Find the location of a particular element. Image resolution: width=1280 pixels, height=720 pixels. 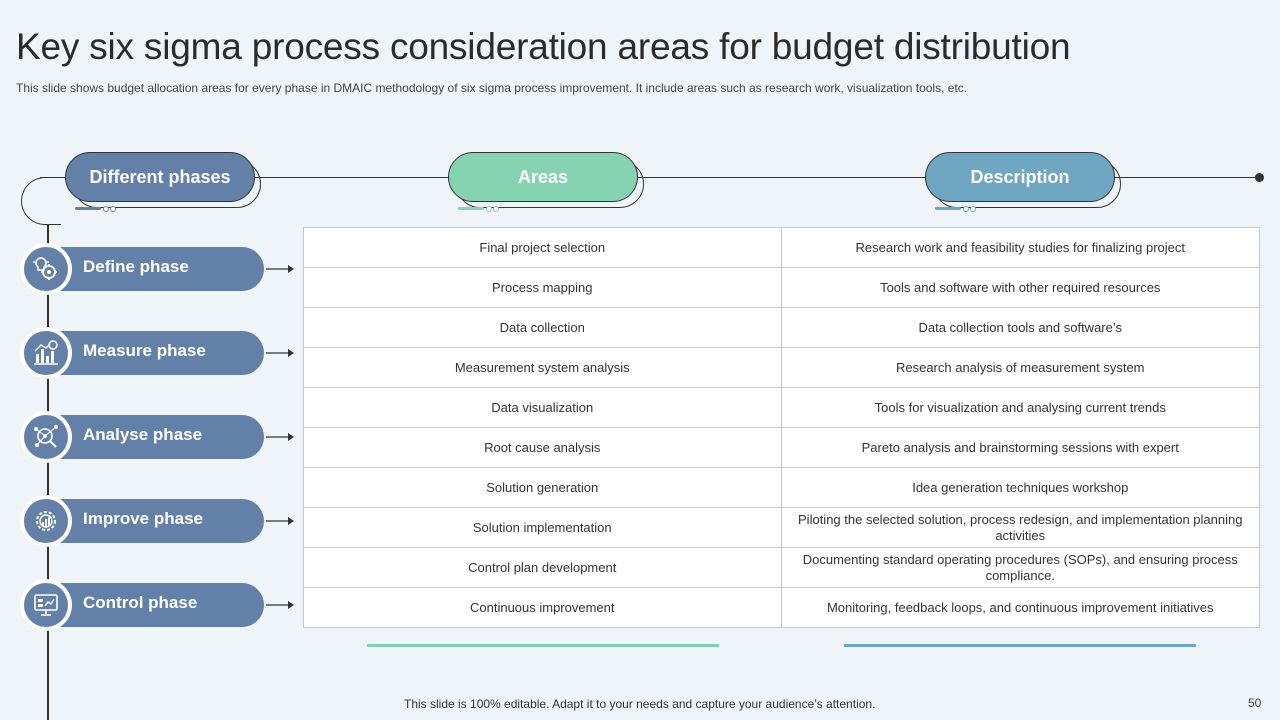

area-cell: Control plan development is located at coordinates (542, 567).